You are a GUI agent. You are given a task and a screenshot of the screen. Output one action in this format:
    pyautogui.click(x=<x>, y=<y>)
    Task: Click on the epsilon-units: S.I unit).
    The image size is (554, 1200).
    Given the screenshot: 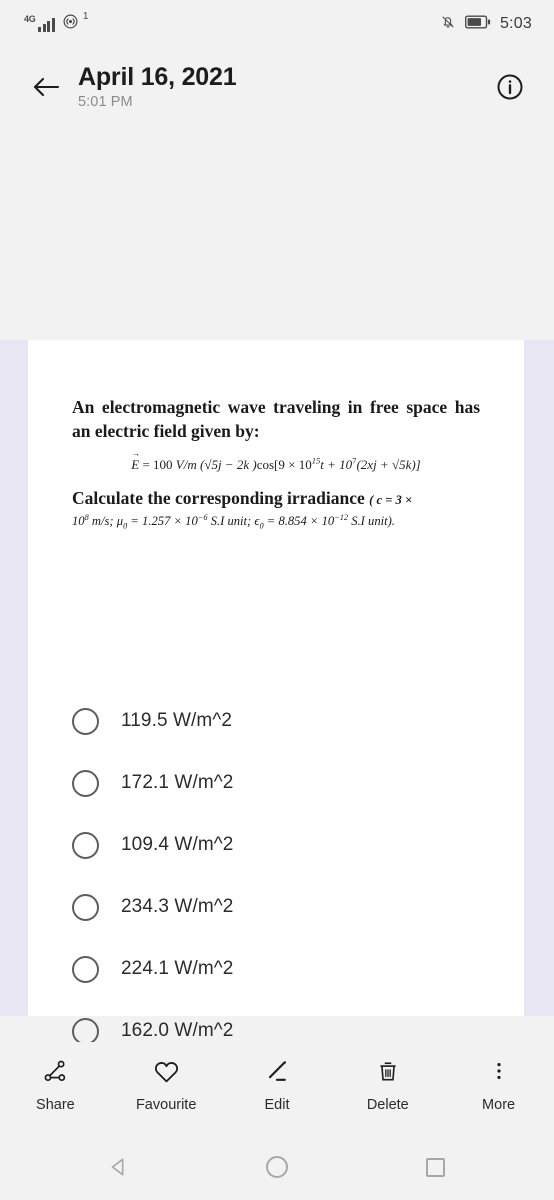 What is the action you would take?
    pyautogui.click(x=373, y=520)
    